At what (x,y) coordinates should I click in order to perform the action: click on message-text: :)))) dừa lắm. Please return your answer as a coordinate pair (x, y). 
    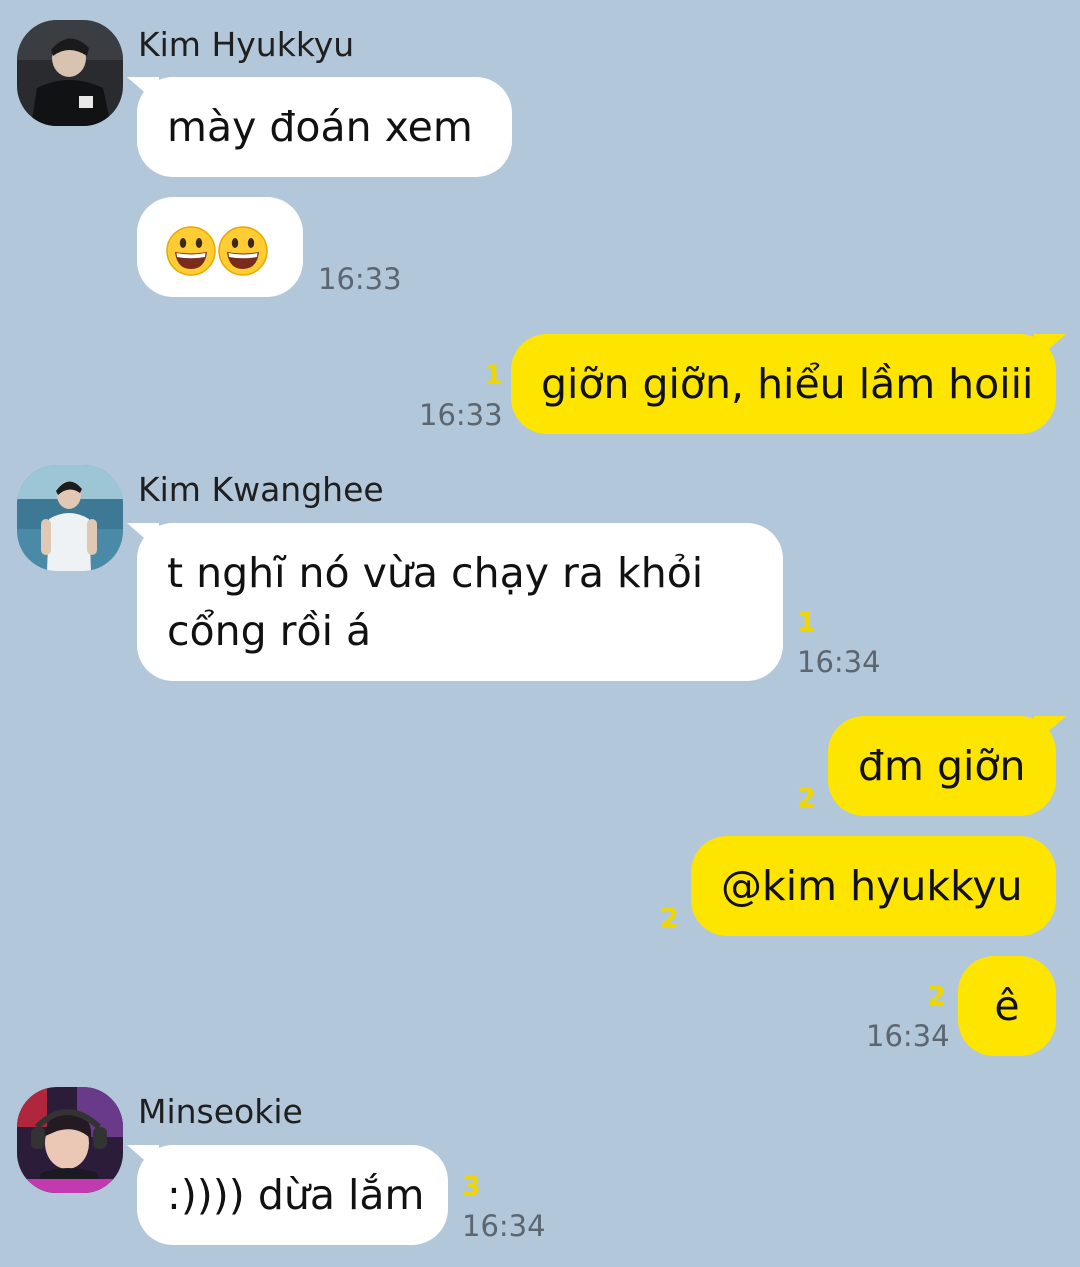
    Looking at the image, I should click on (296, 1195).